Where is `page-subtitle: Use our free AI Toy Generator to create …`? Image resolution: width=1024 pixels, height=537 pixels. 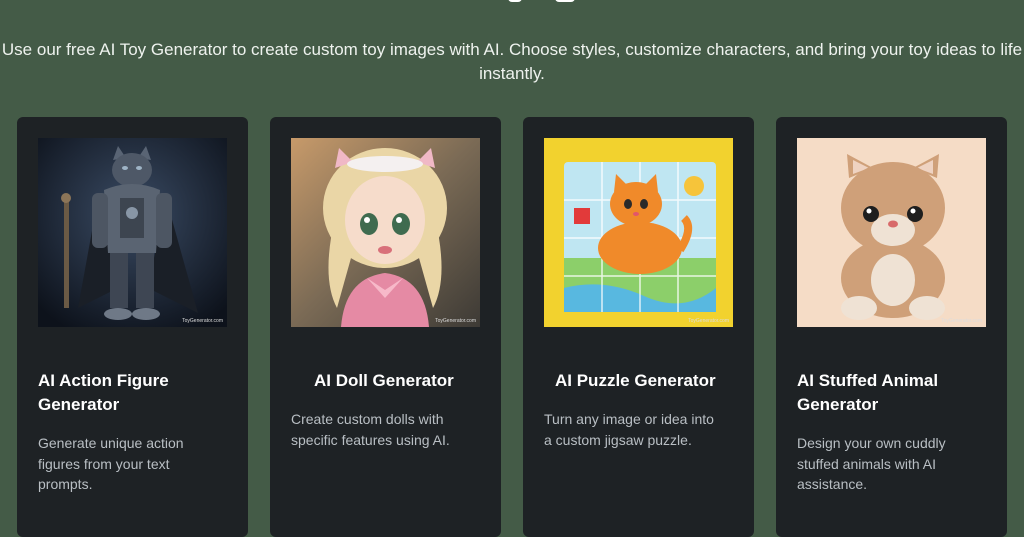 page-subtitle: Use our free AI Toy Generator to create … is located at coordinates (512, 61).